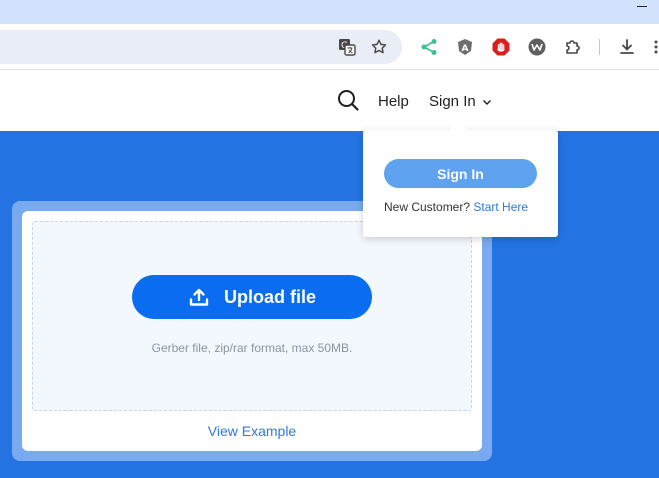 Image resolution: width=659 pixels, height=478 pixels. Describe the element at coordinates (573, 47) in the screenshot. I see `puzzle-extensions-icon` at that location.